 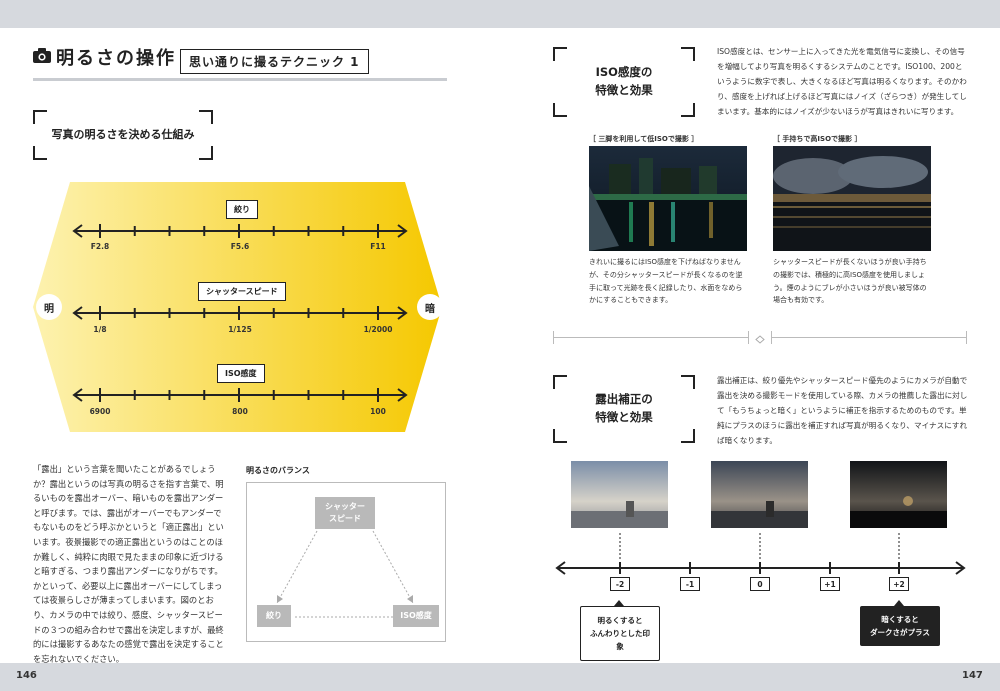 I want to click on aperture-tick-label: F5.6, so click(x=240, y=246).